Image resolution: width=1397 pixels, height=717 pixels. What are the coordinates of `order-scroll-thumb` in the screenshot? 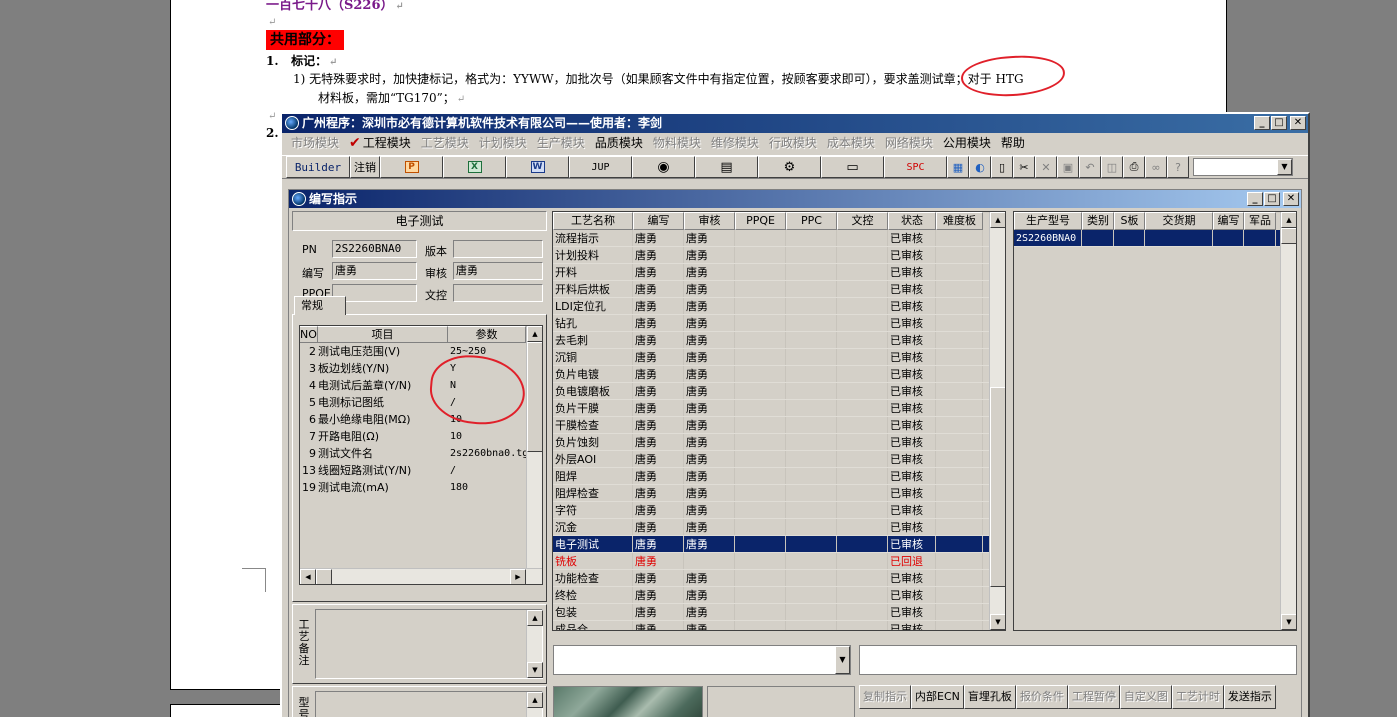 It's located at (1288, 236).